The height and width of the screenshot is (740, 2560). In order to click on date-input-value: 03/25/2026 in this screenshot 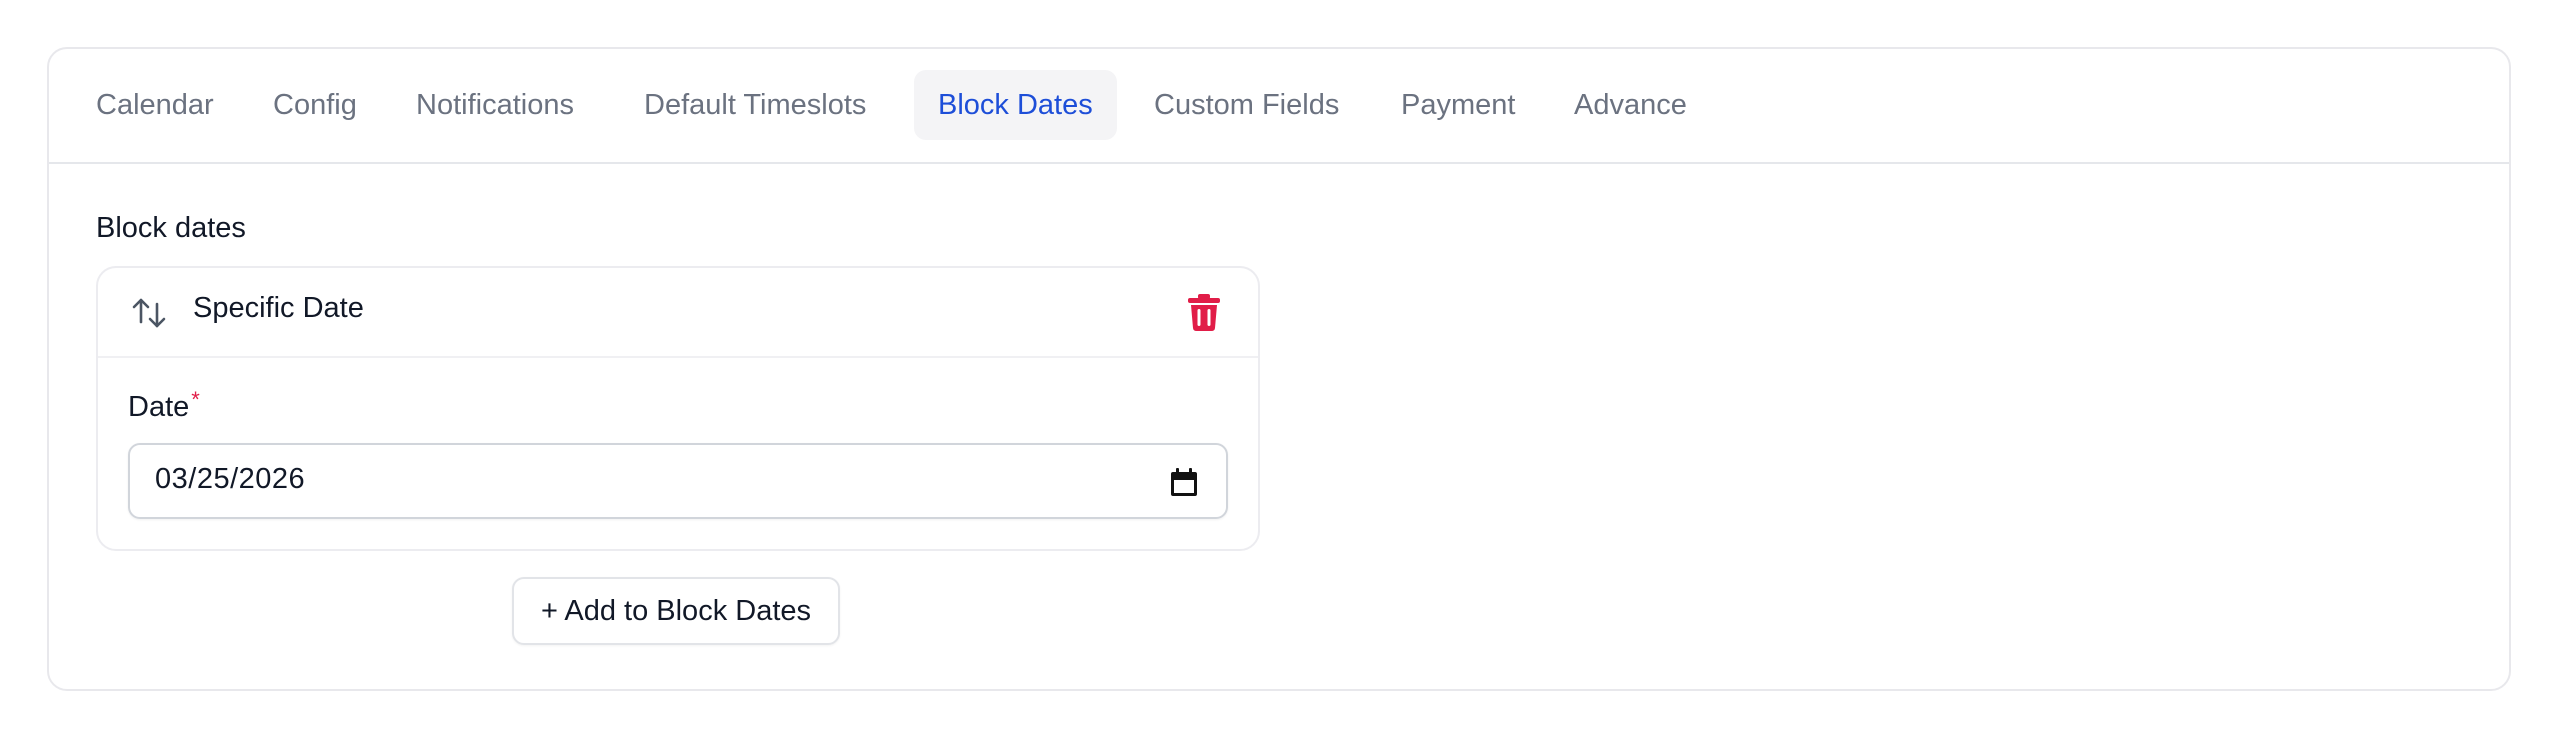, I will do `click(230, 479)`.